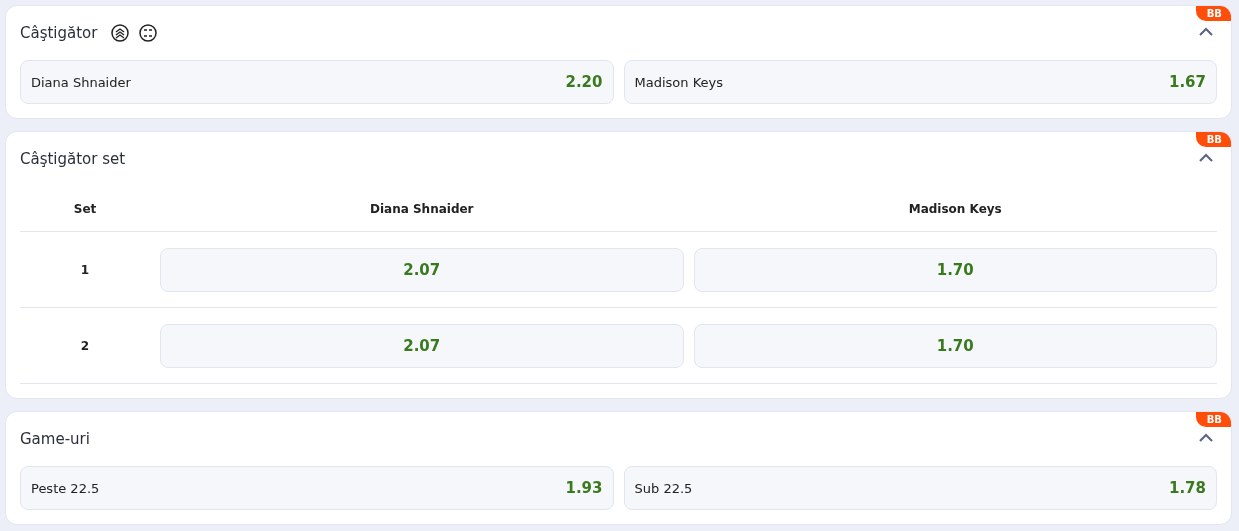 The height and width of the screenshot is (531, 1239). What do you see at coordinates (73, 159) in the screenshot?
I see `market-title: Câştigător set` at bounding box center [73, 159].